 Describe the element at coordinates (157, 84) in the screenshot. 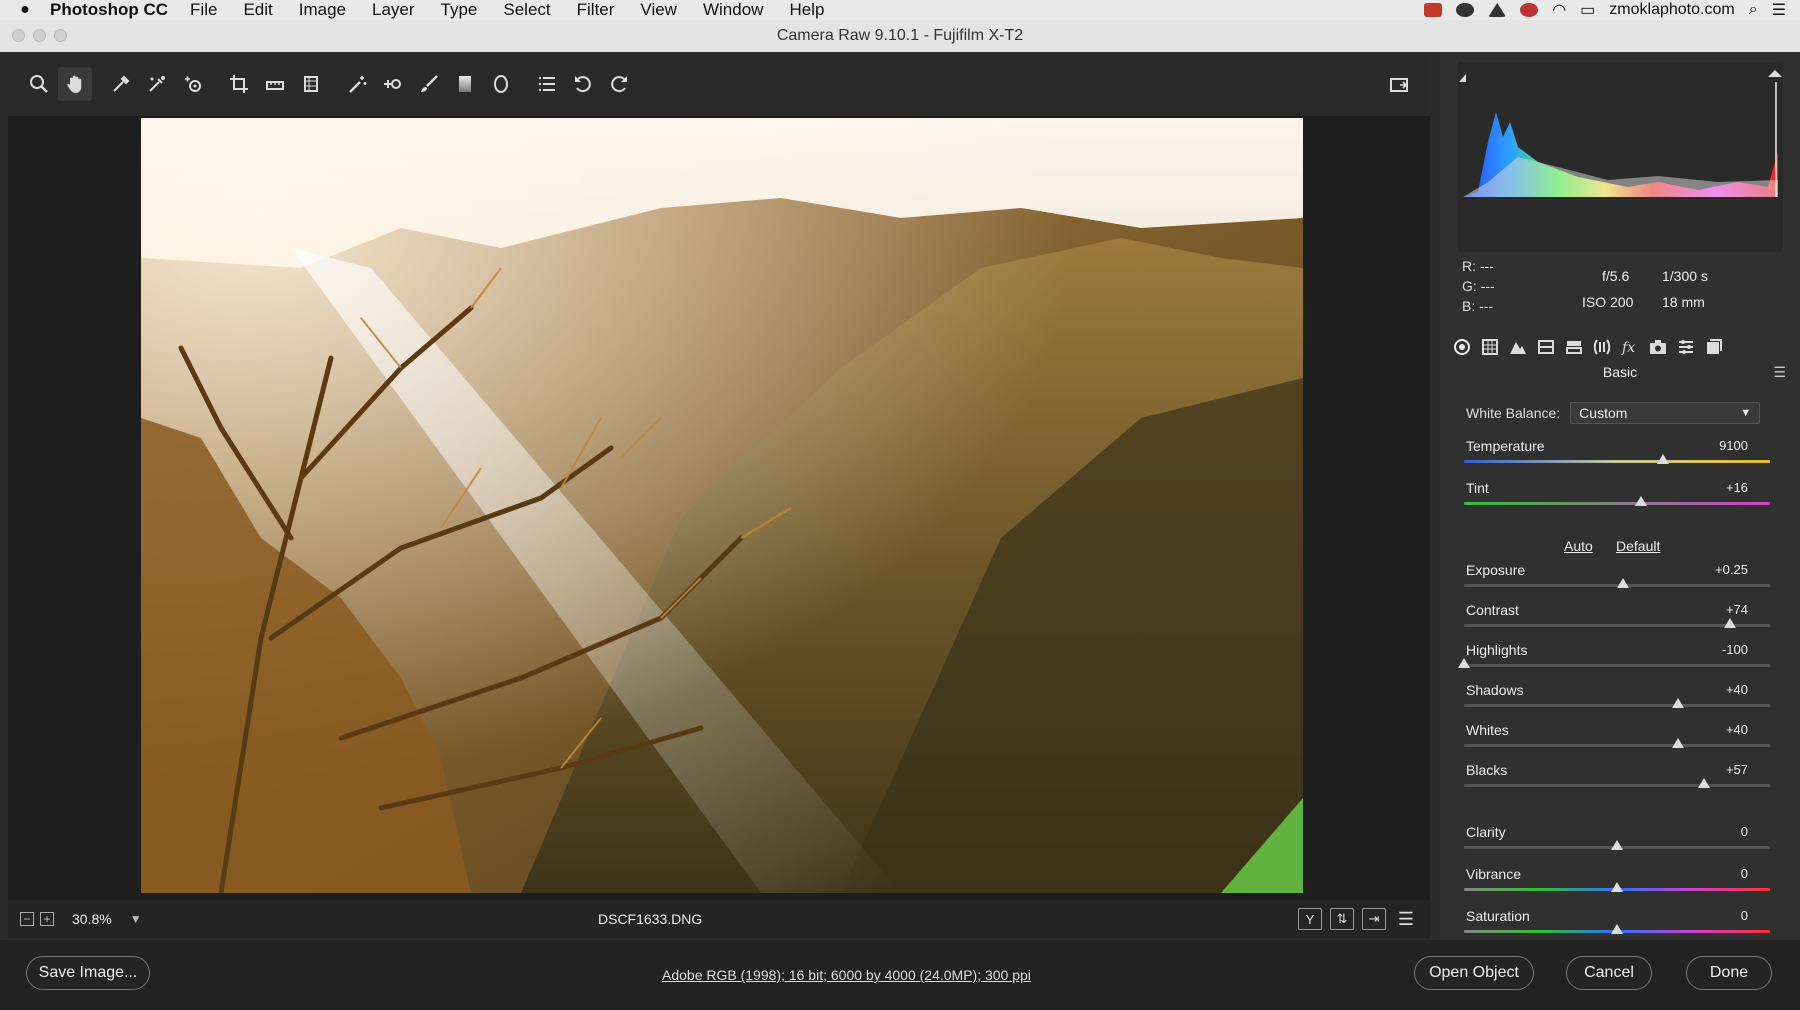

I see `color-sampler-tool` at that location.